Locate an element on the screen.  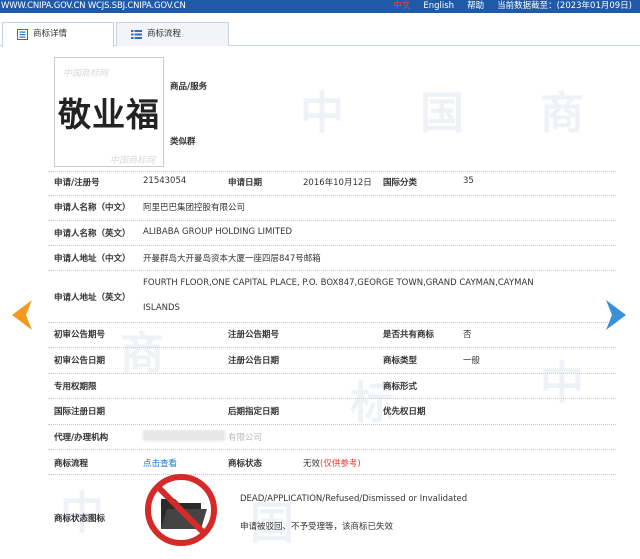
status-note: (仅供参考) is located at coordinates (340, 464).